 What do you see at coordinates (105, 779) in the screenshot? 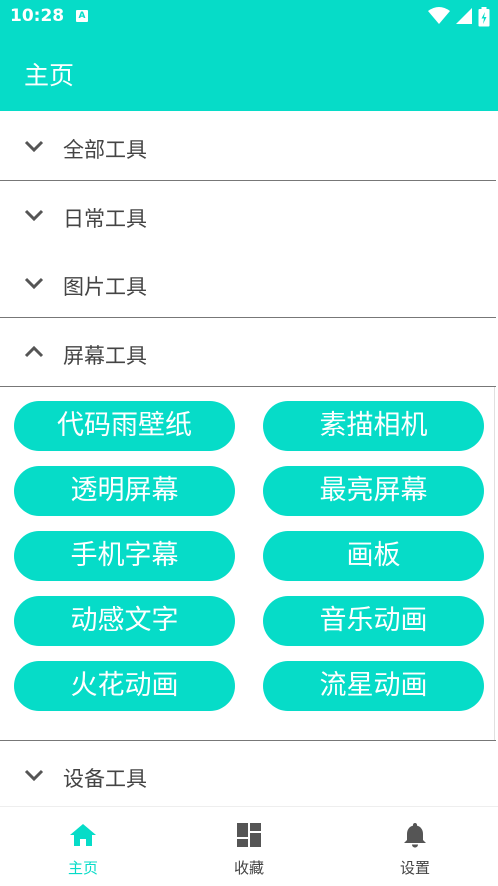
I see `section-label: 设备工具` at bounding box center [105, 779].